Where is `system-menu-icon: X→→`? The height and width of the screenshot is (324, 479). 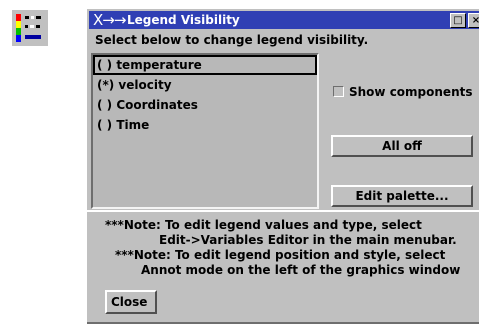 system-menu-icon: X→→ is located at coordinates (109, 20).